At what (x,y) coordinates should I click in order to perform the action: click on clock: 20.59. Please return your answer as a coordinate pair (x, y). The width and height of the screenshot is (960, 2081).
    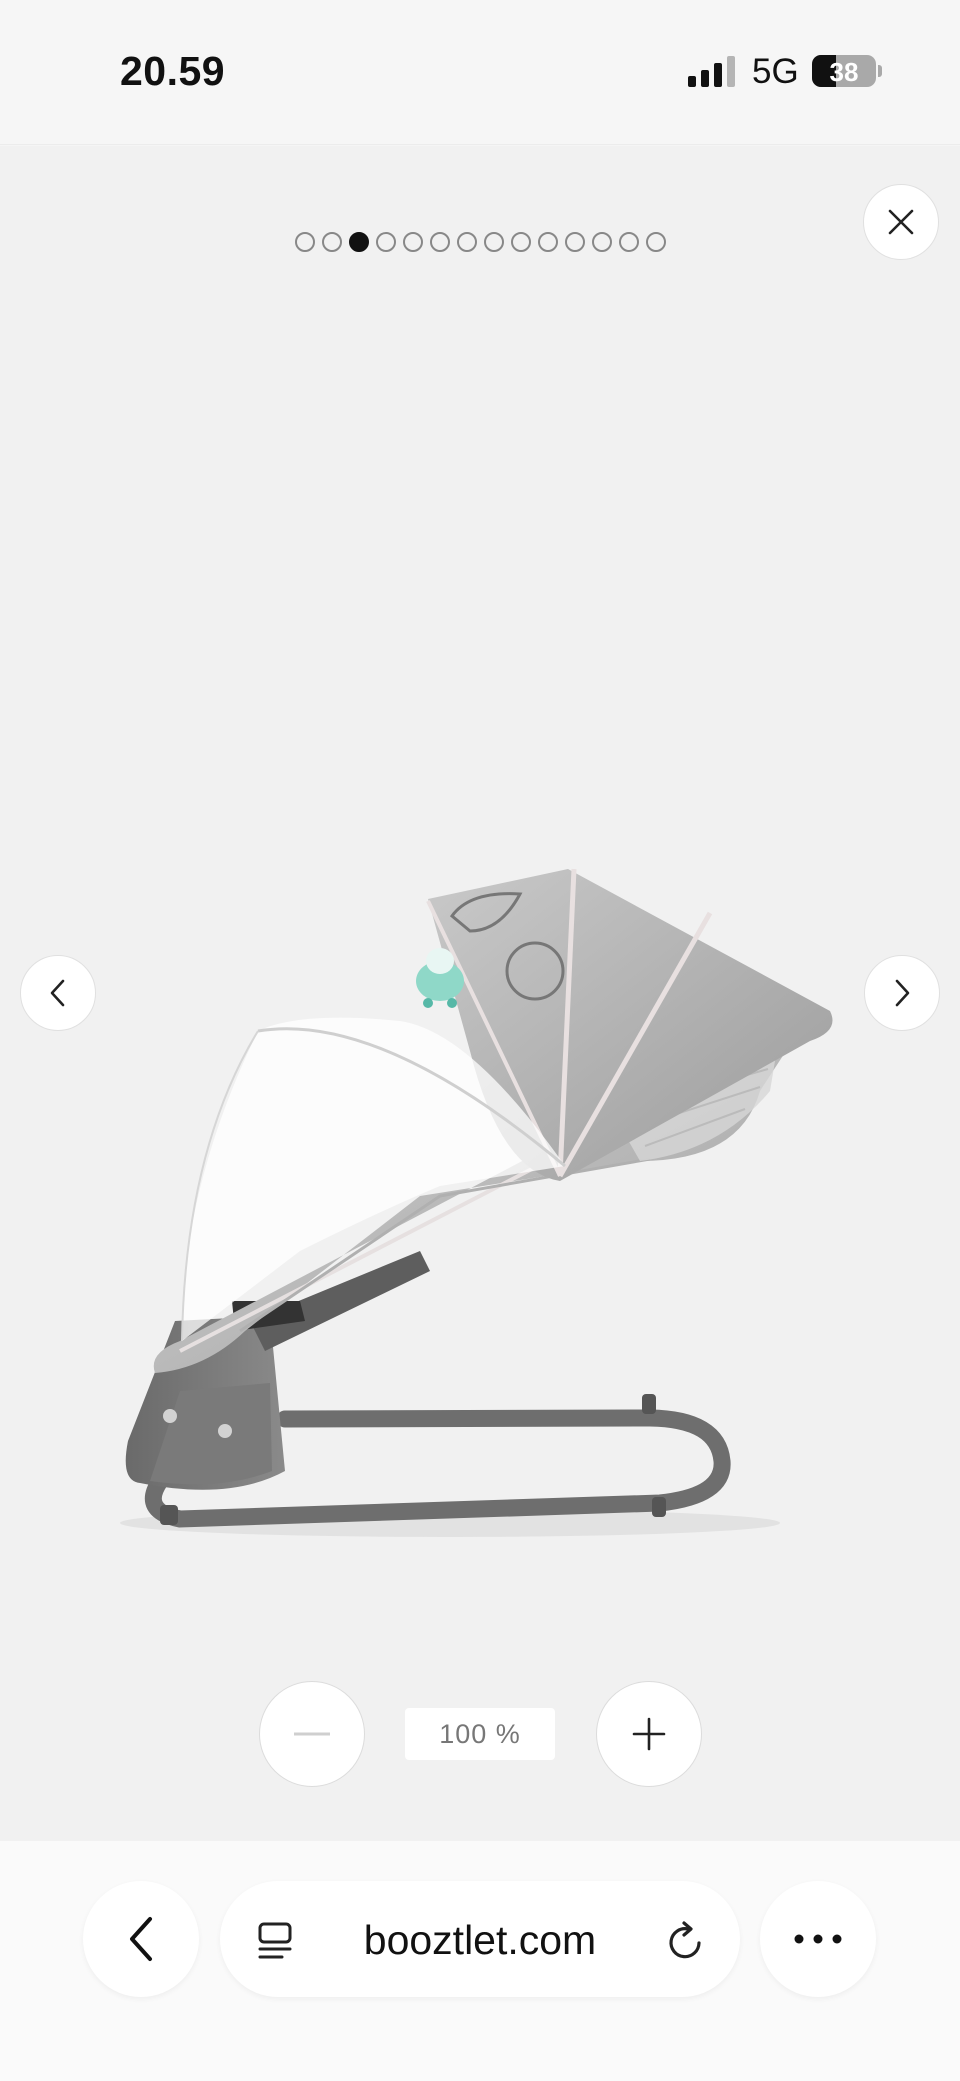
    Looking at the image, I should click on (173, 71).